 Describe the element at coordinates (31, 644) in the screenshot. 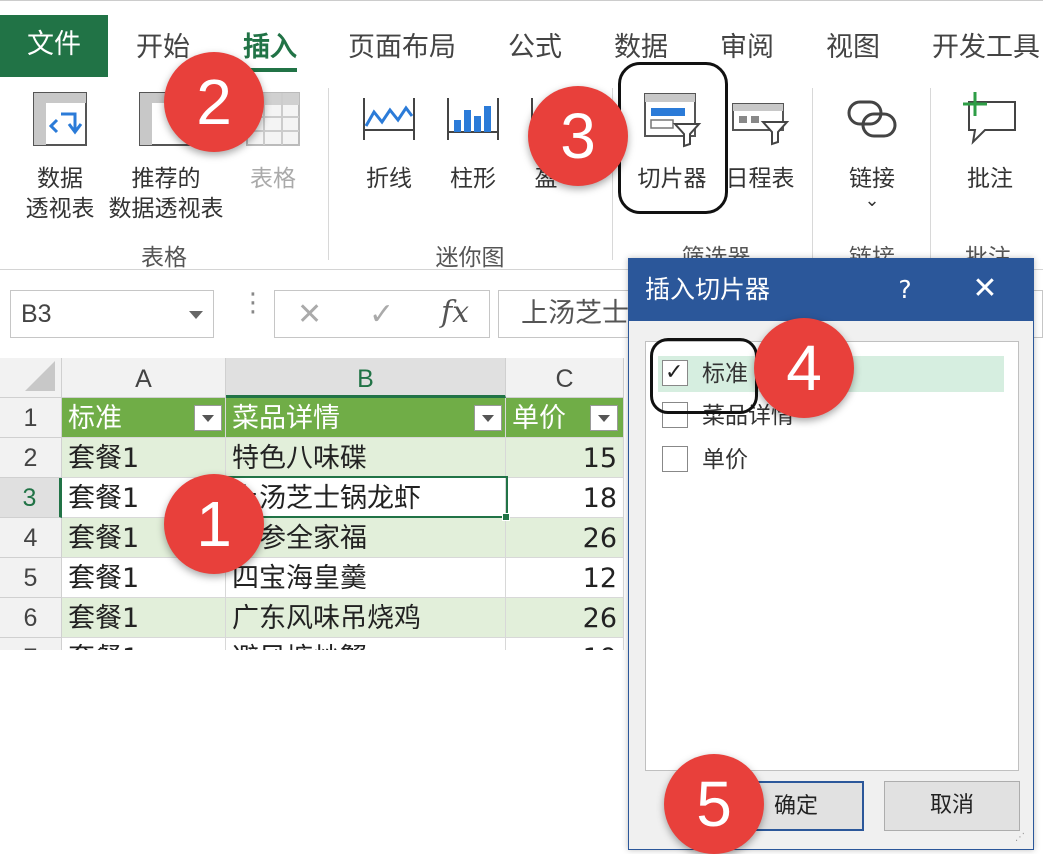

I see `row-header-7: 7` at that location.